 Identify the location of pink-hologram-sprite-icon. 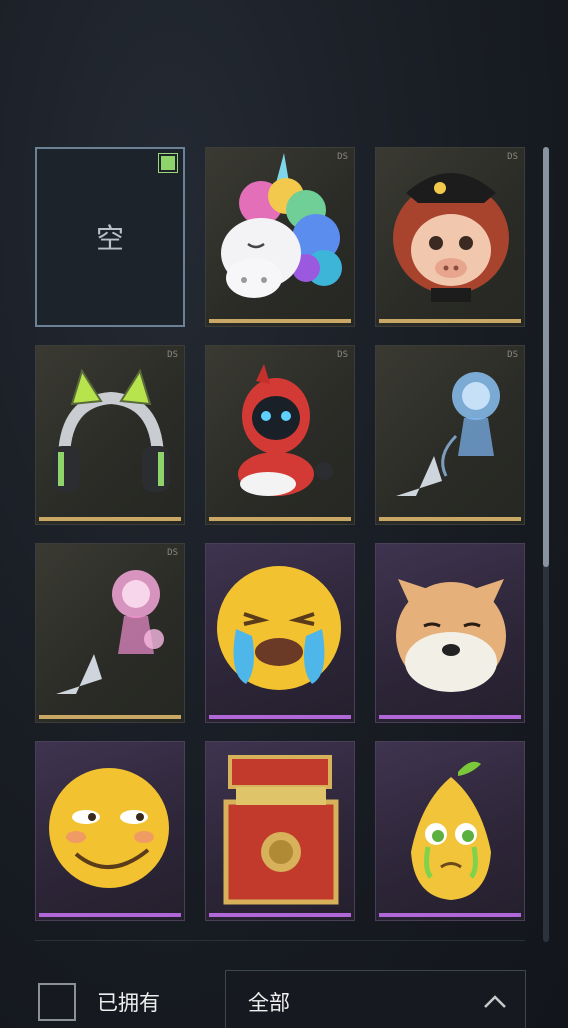
(110, 632).